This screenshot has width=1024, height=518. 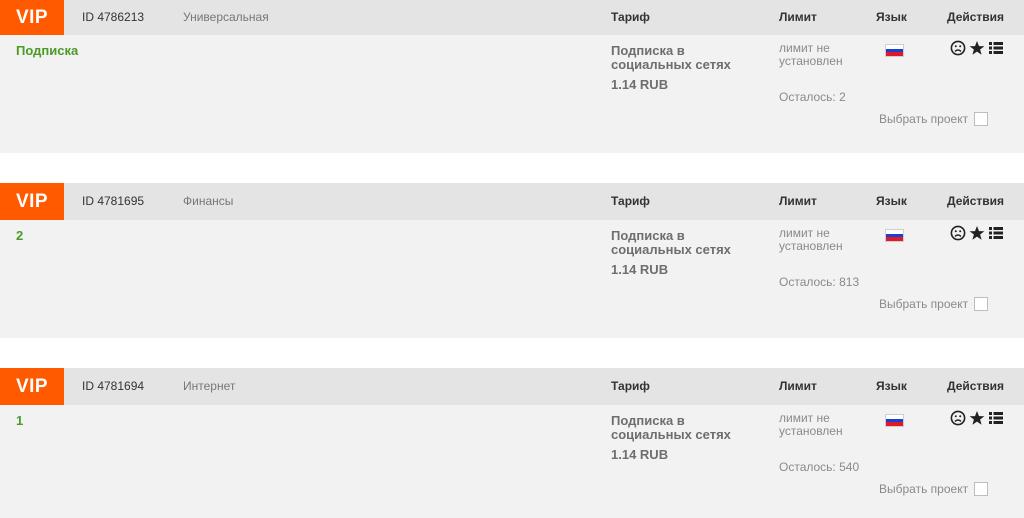 What do you see at coordinates (113, 386) in the screenshot?
I see `project-id: ID 4781694` at bounding box center [113, 386].